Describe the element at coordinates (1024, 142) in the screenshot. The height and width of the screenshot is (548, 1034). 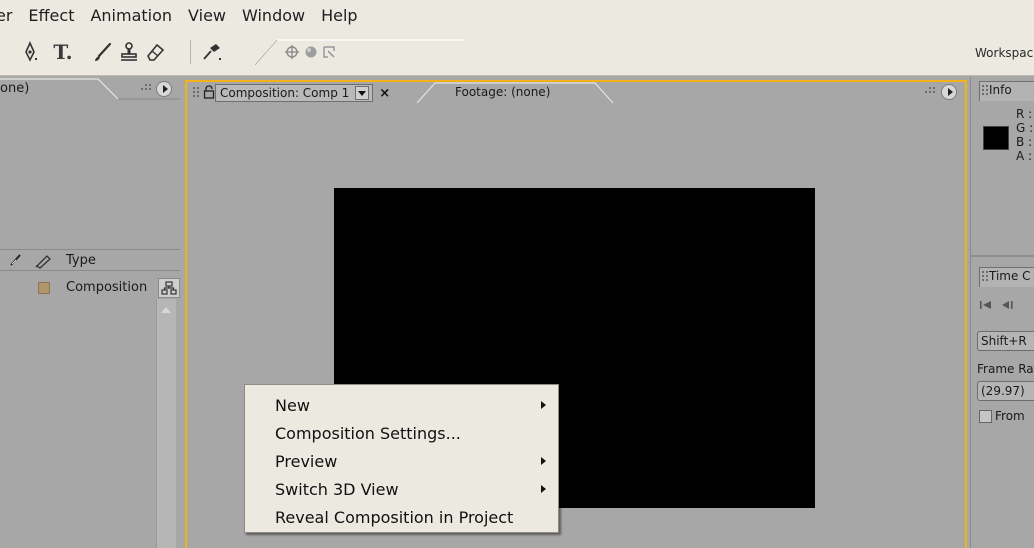
I see `channel-b: B :` at that location.